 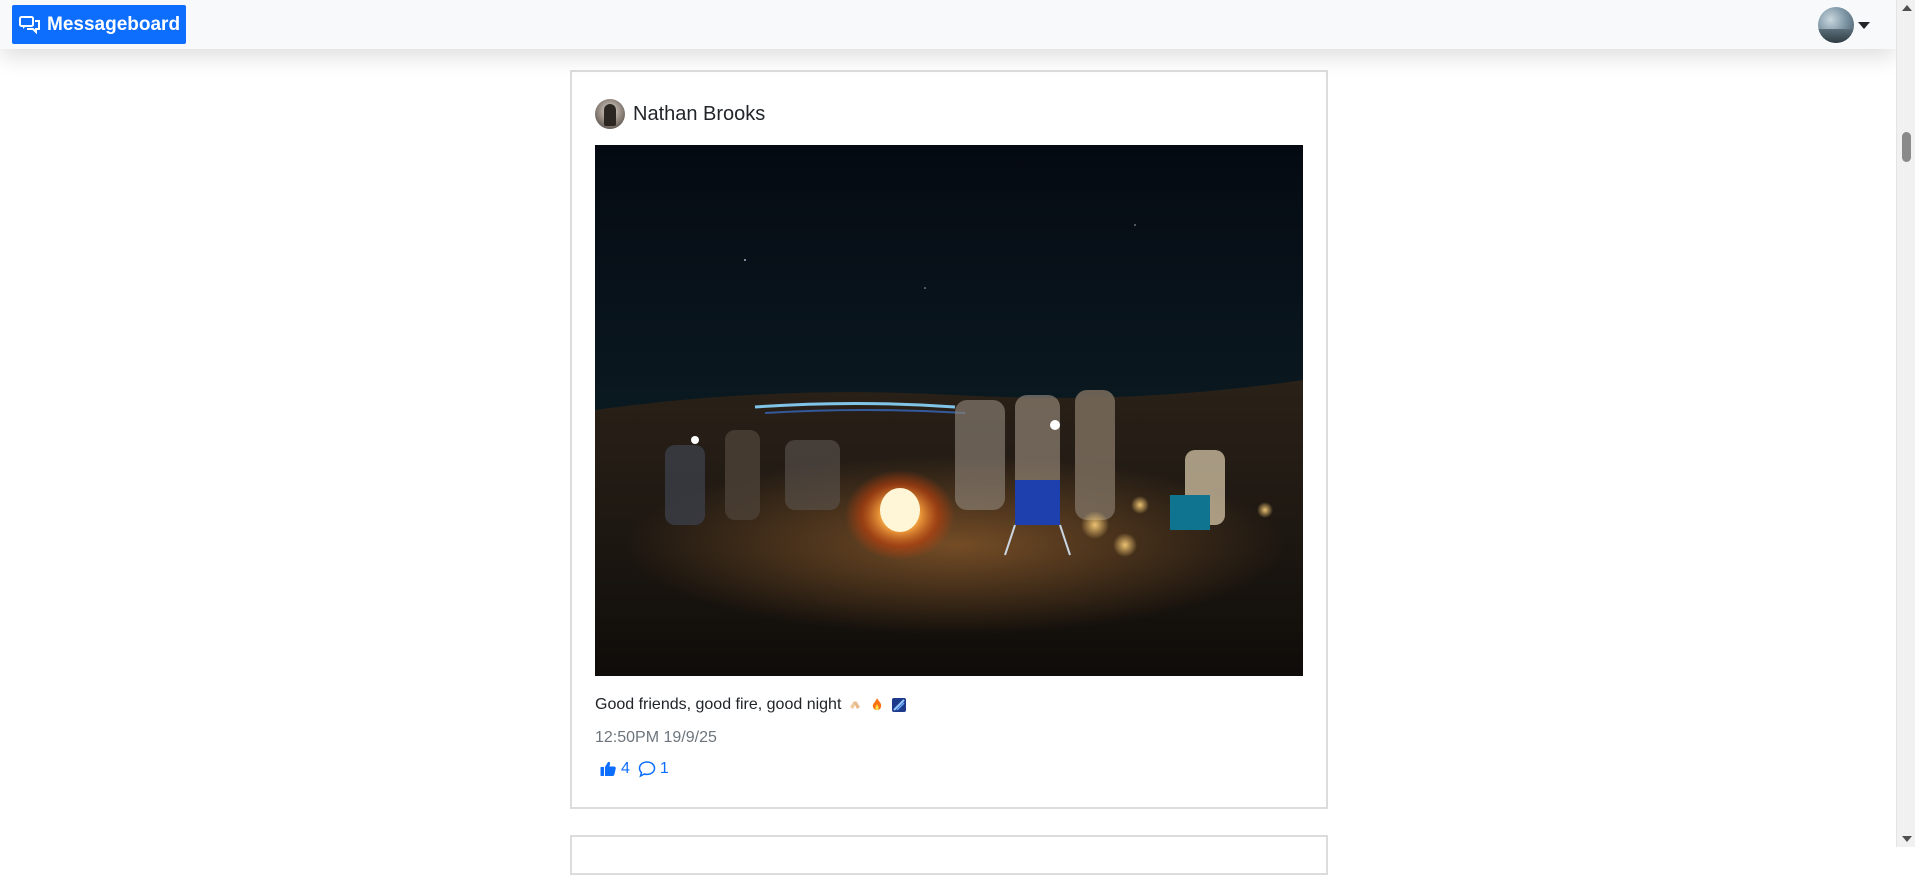 I want to click on author-name: Nathan Brooks, so click(x=699, y=114).